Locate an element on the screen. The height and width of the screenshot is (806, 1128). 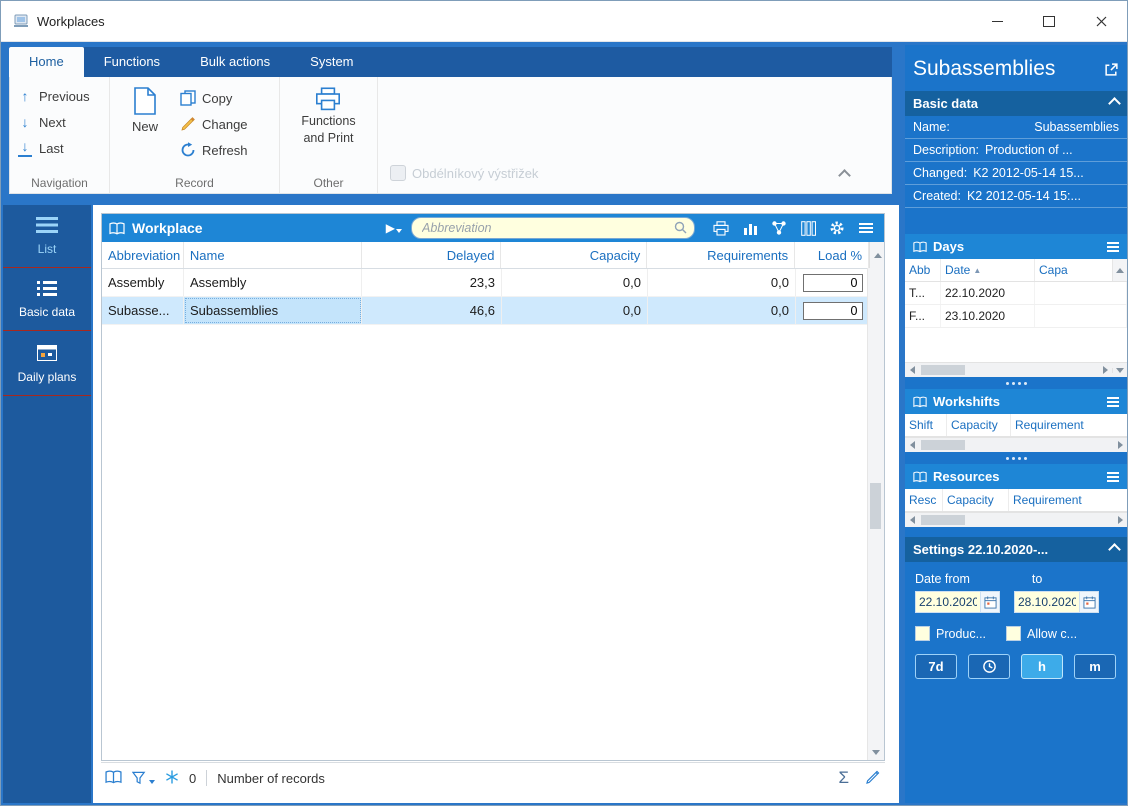
print-button is located at coordinates (721, 228).